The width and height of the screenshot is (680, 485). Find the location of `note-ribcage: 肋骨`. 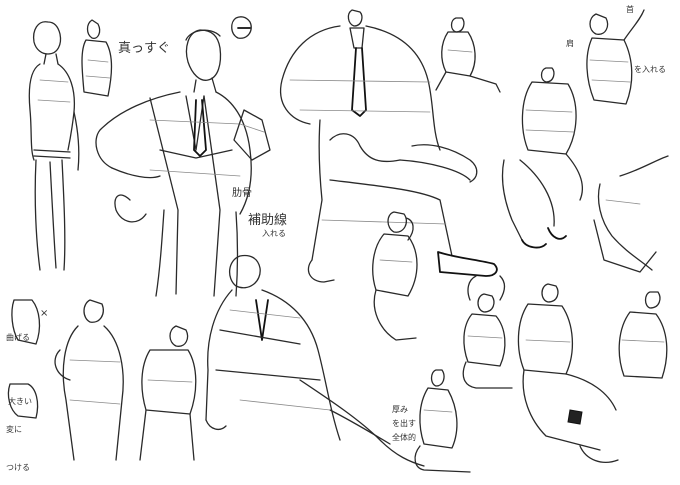

note-ribcage: 肋骨 is located at coordinates (242, 192).